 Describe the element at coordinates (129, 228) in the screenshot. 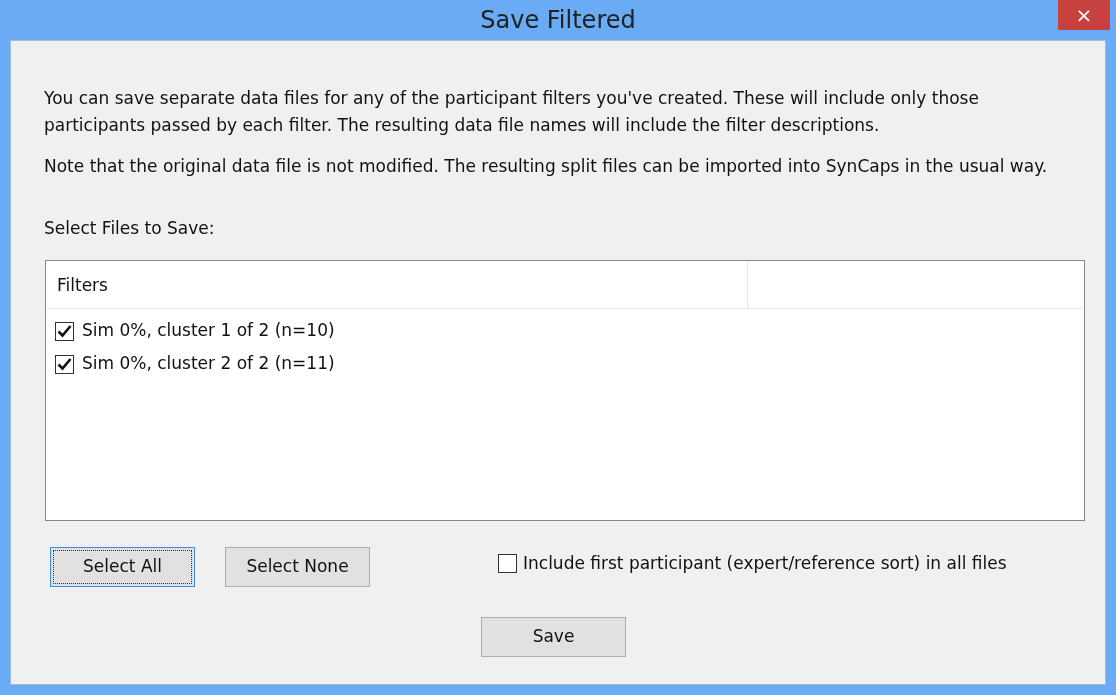

I see `list-label: Select Files to Save:` at that location.